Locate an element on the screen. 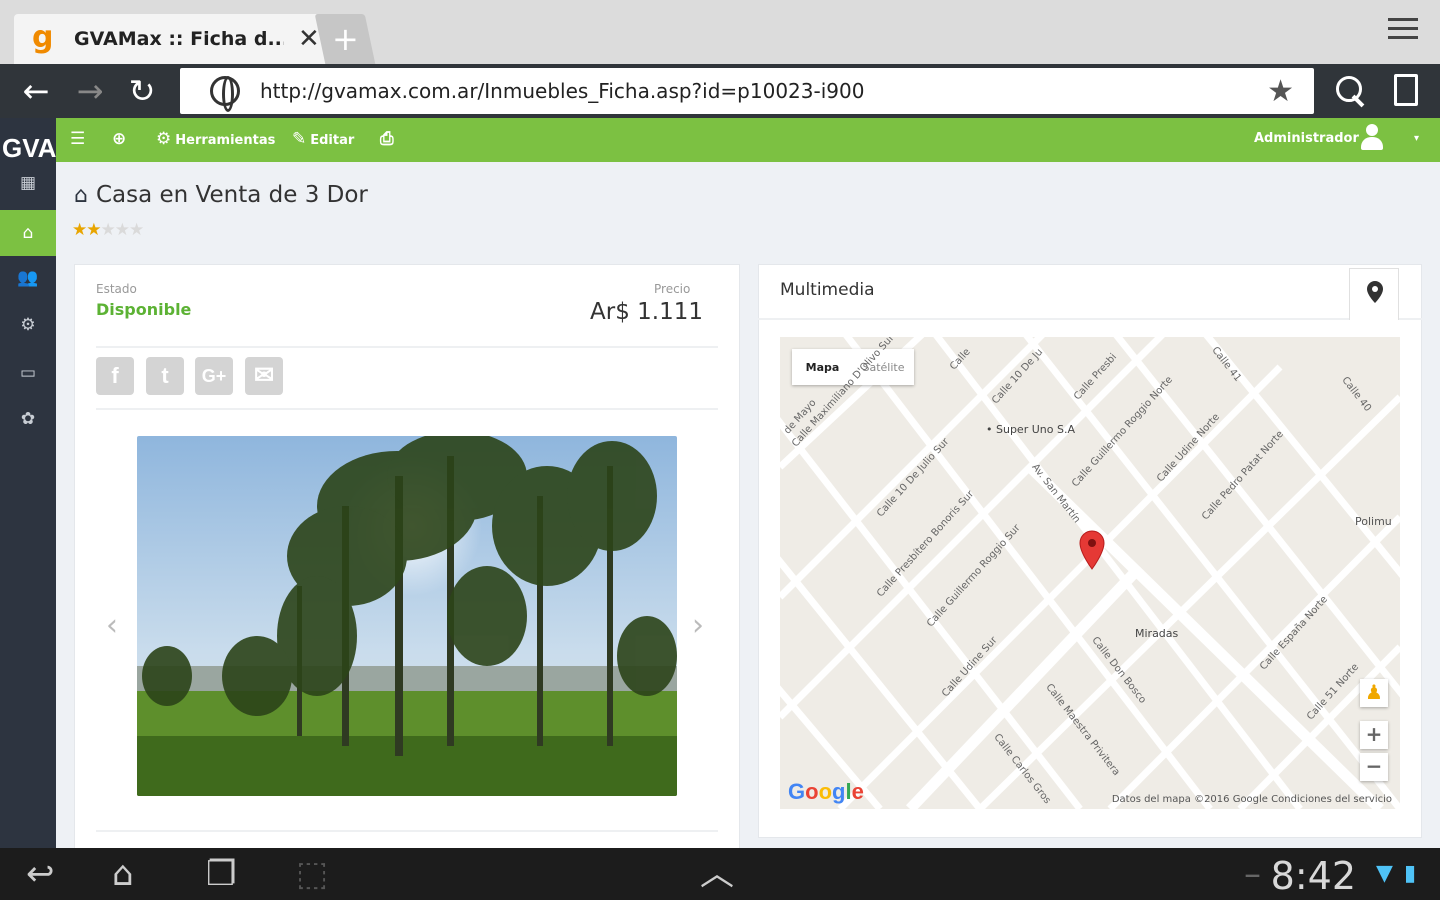 The height and width of the screenshot is (900, 1440). rating-stars: ★★★★★ is located at coordinates (108, 230).